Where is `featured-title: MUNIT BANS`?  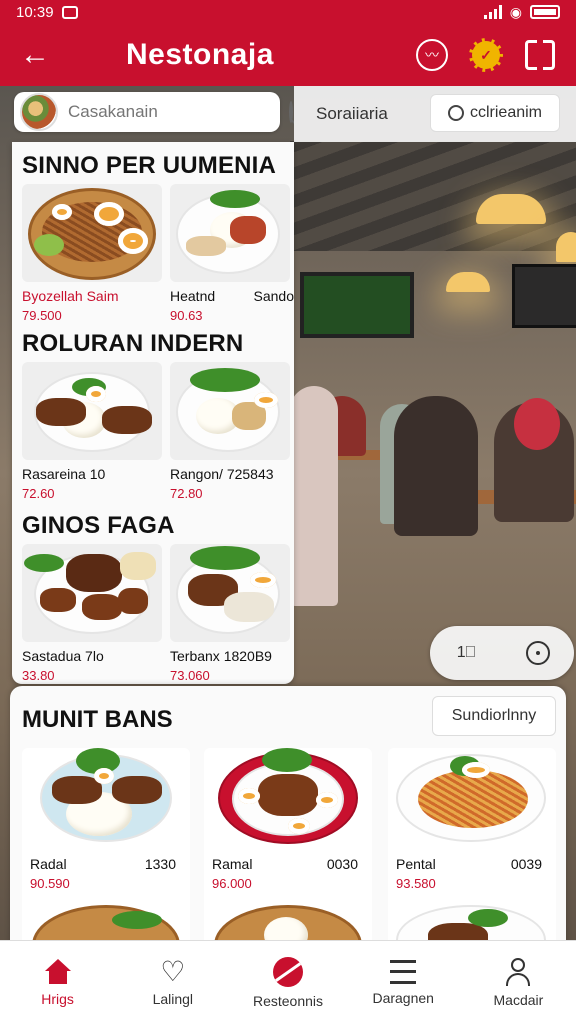
featured-title: MUNIT BANS is located at coordinates (97, 719).